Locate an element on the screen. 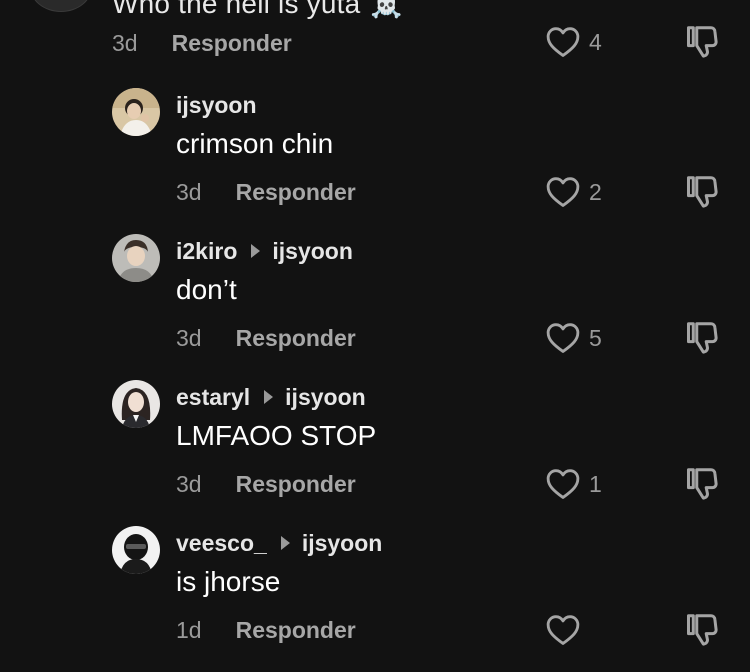 Image resolution: width=750 pixels, height=672 pixels. like-count: 4 is located at coordinates (595, 41).